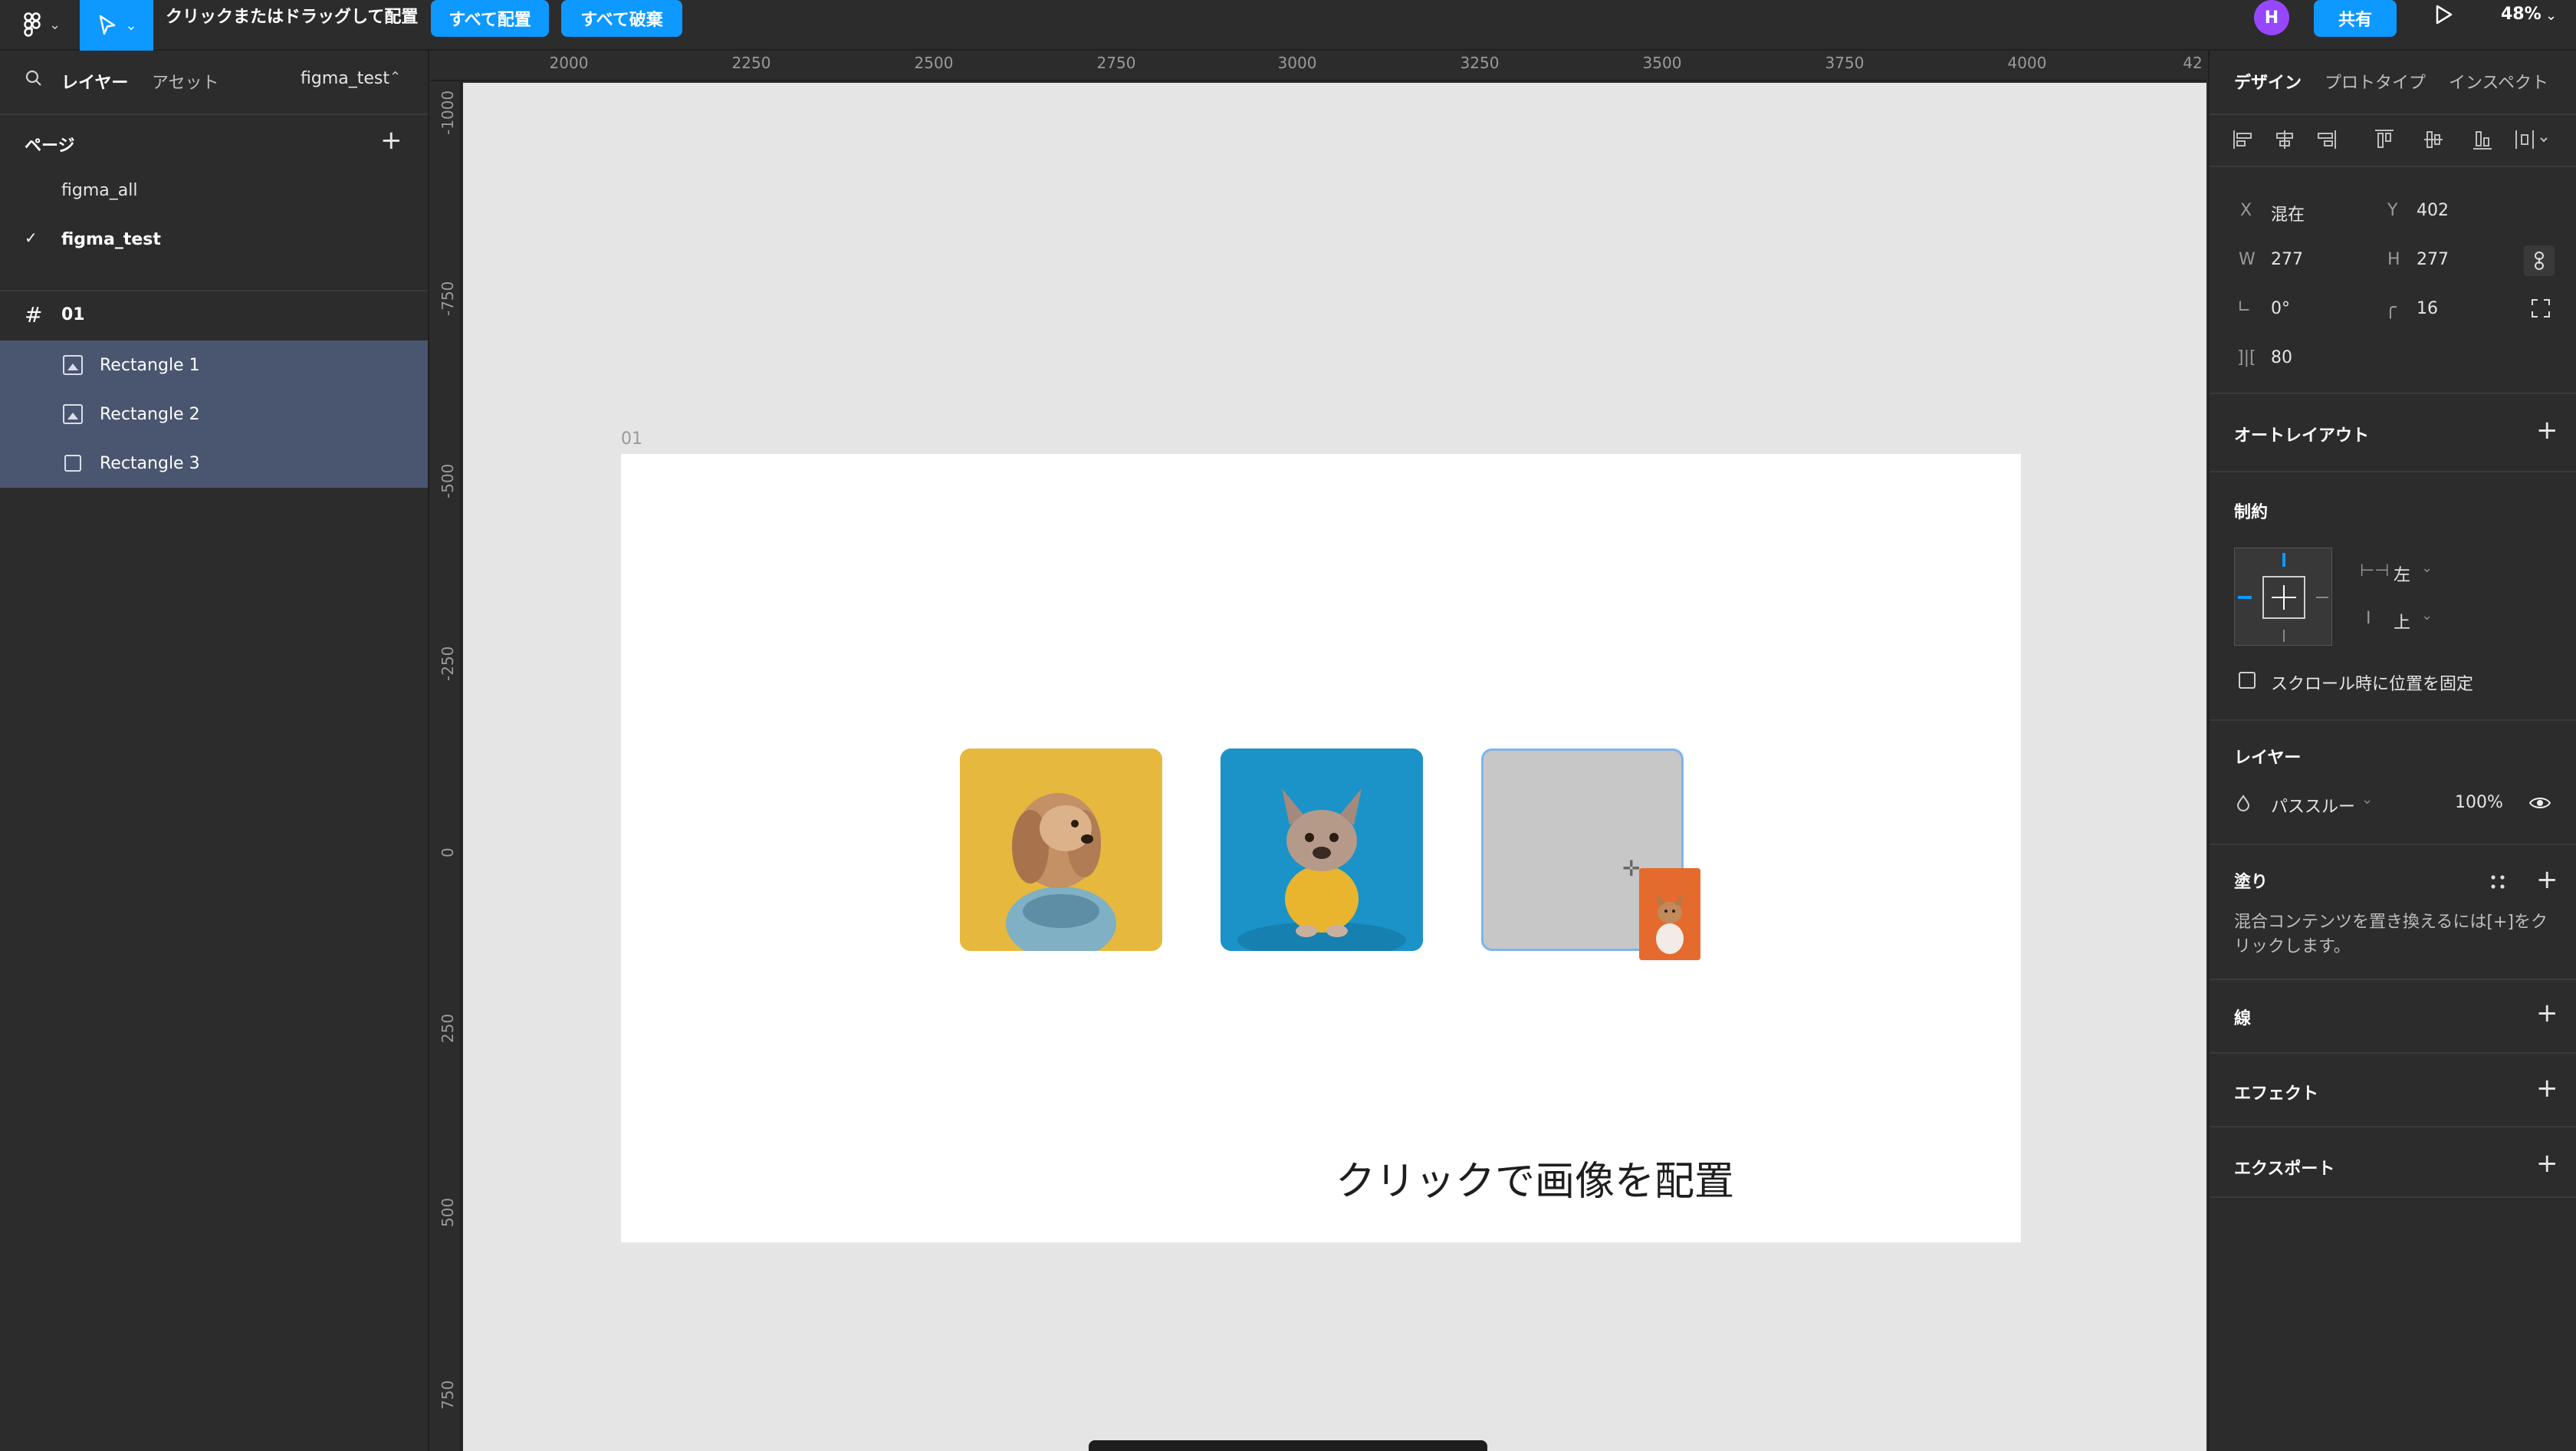 The height and width of the screenshot is (1451, 2576). What do you see at coordinates (2248, 259) in the screenshot?
I see `w-label: W` at bounding box center [2248, 259].